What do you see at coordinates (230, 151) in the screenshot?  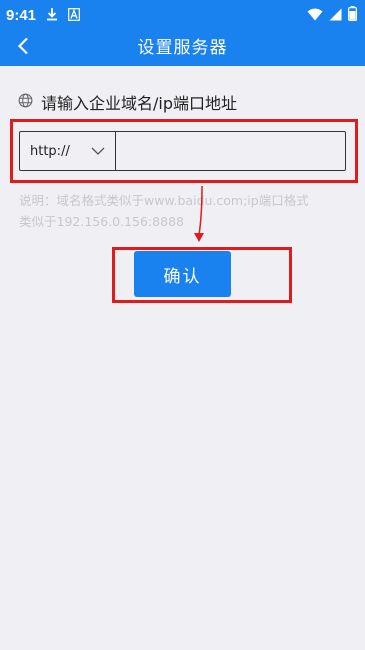 I see `server-address-input` at bounding box center [230, 151].